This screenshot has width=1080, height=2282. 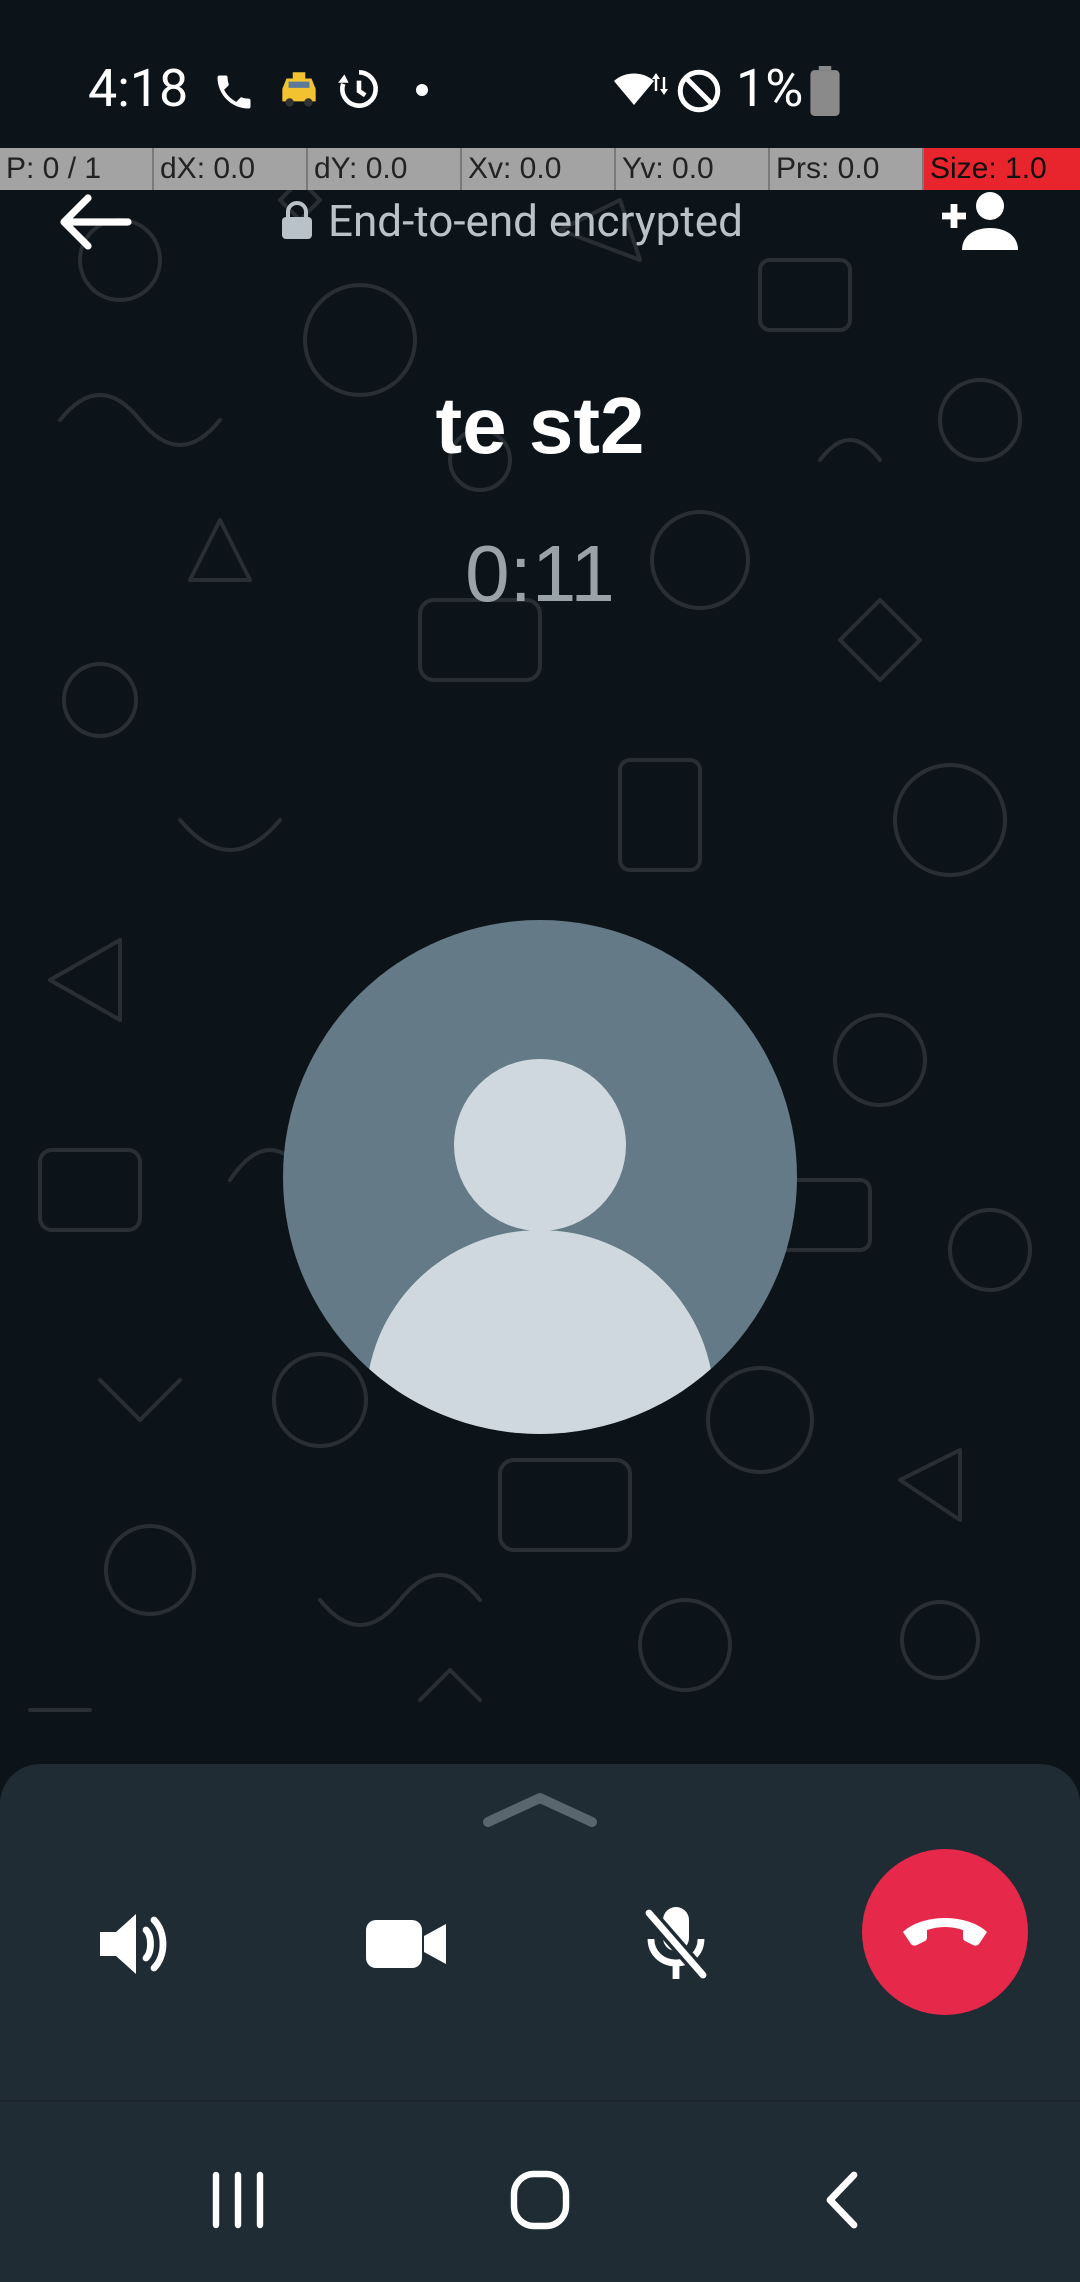 I want to click on nav-back-button, so click(x=842, y=2200).